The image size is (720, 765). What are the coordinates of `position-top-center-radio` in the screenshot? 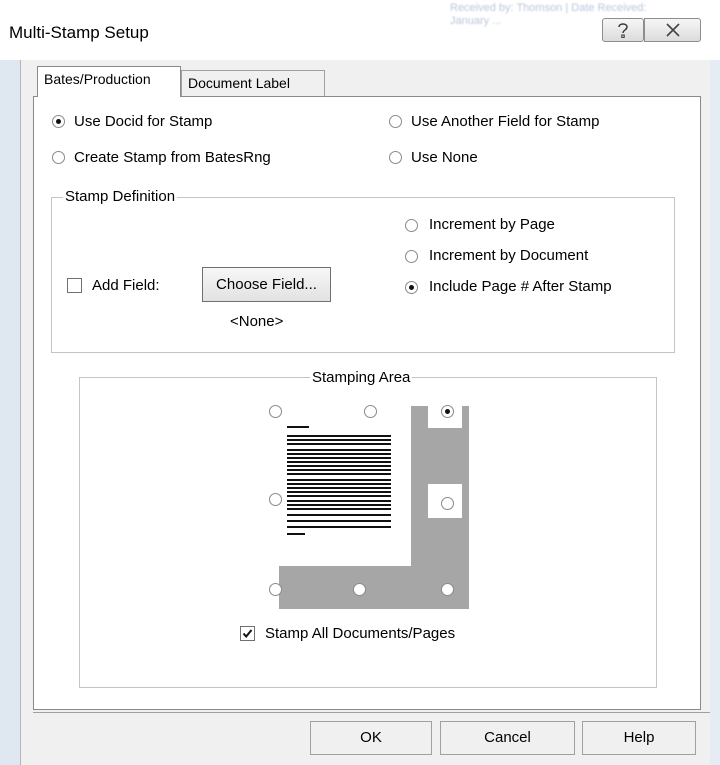 It's located at (370, 411).